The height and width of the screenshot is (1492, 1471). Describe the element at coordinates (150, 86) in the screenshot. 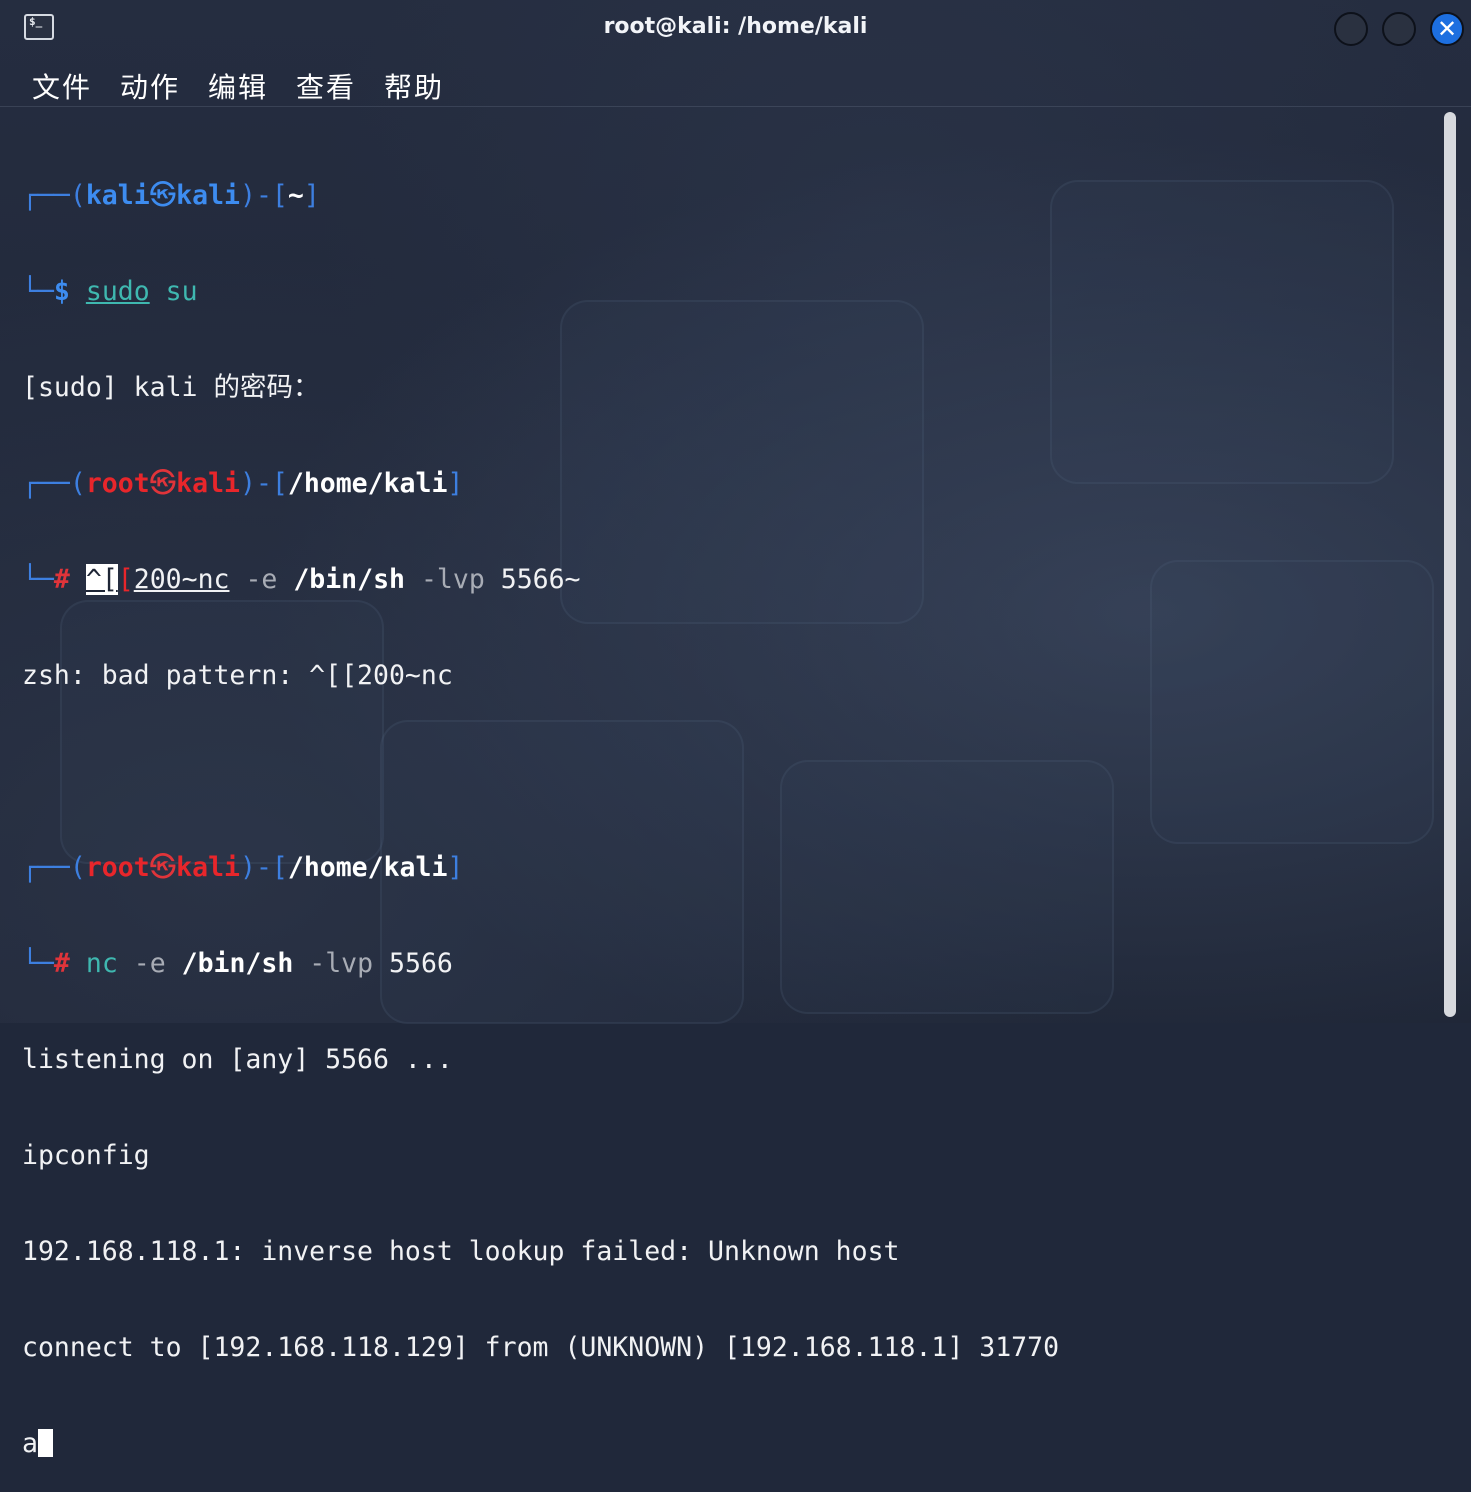

I see `menu-actions: 动作` at that location.